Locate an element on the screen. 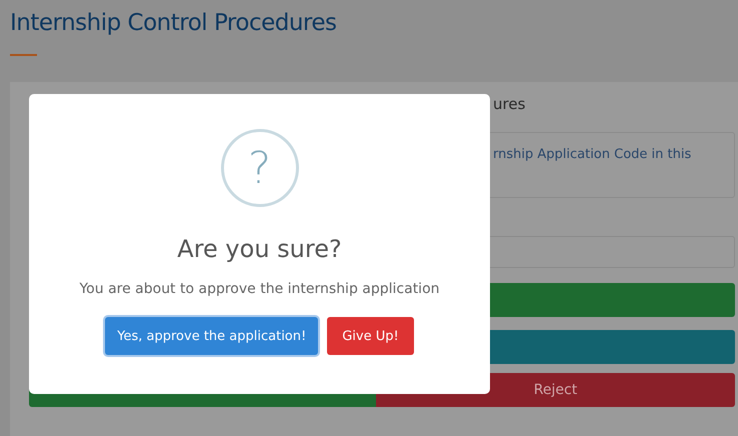 Image resolution: width=738 pixels, height=436 pixels. title-underline is located at coordinates (23, 55).